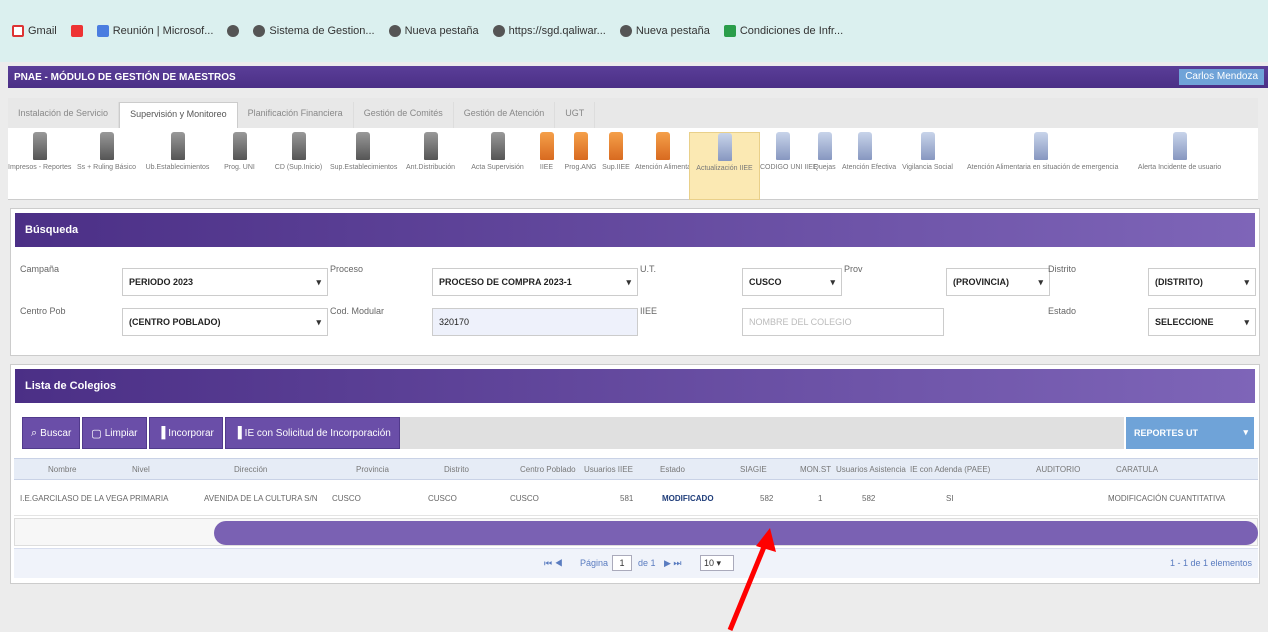 The width and height of the screenshot is (1268, 632). What do you see at coordinates (102, 31) in the screenshot?
I see `microsoft-icon` at bounding box center [102, 31].